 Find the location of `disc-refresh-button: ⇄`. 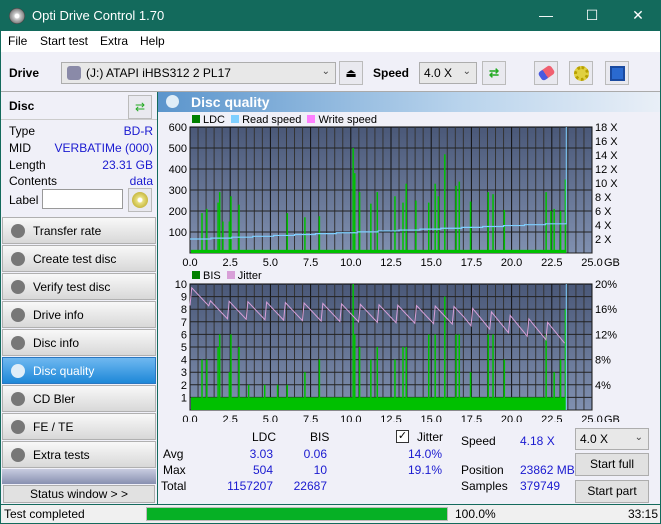

disc-refresh-button: ⇄ is located at coordinates (140, 107).